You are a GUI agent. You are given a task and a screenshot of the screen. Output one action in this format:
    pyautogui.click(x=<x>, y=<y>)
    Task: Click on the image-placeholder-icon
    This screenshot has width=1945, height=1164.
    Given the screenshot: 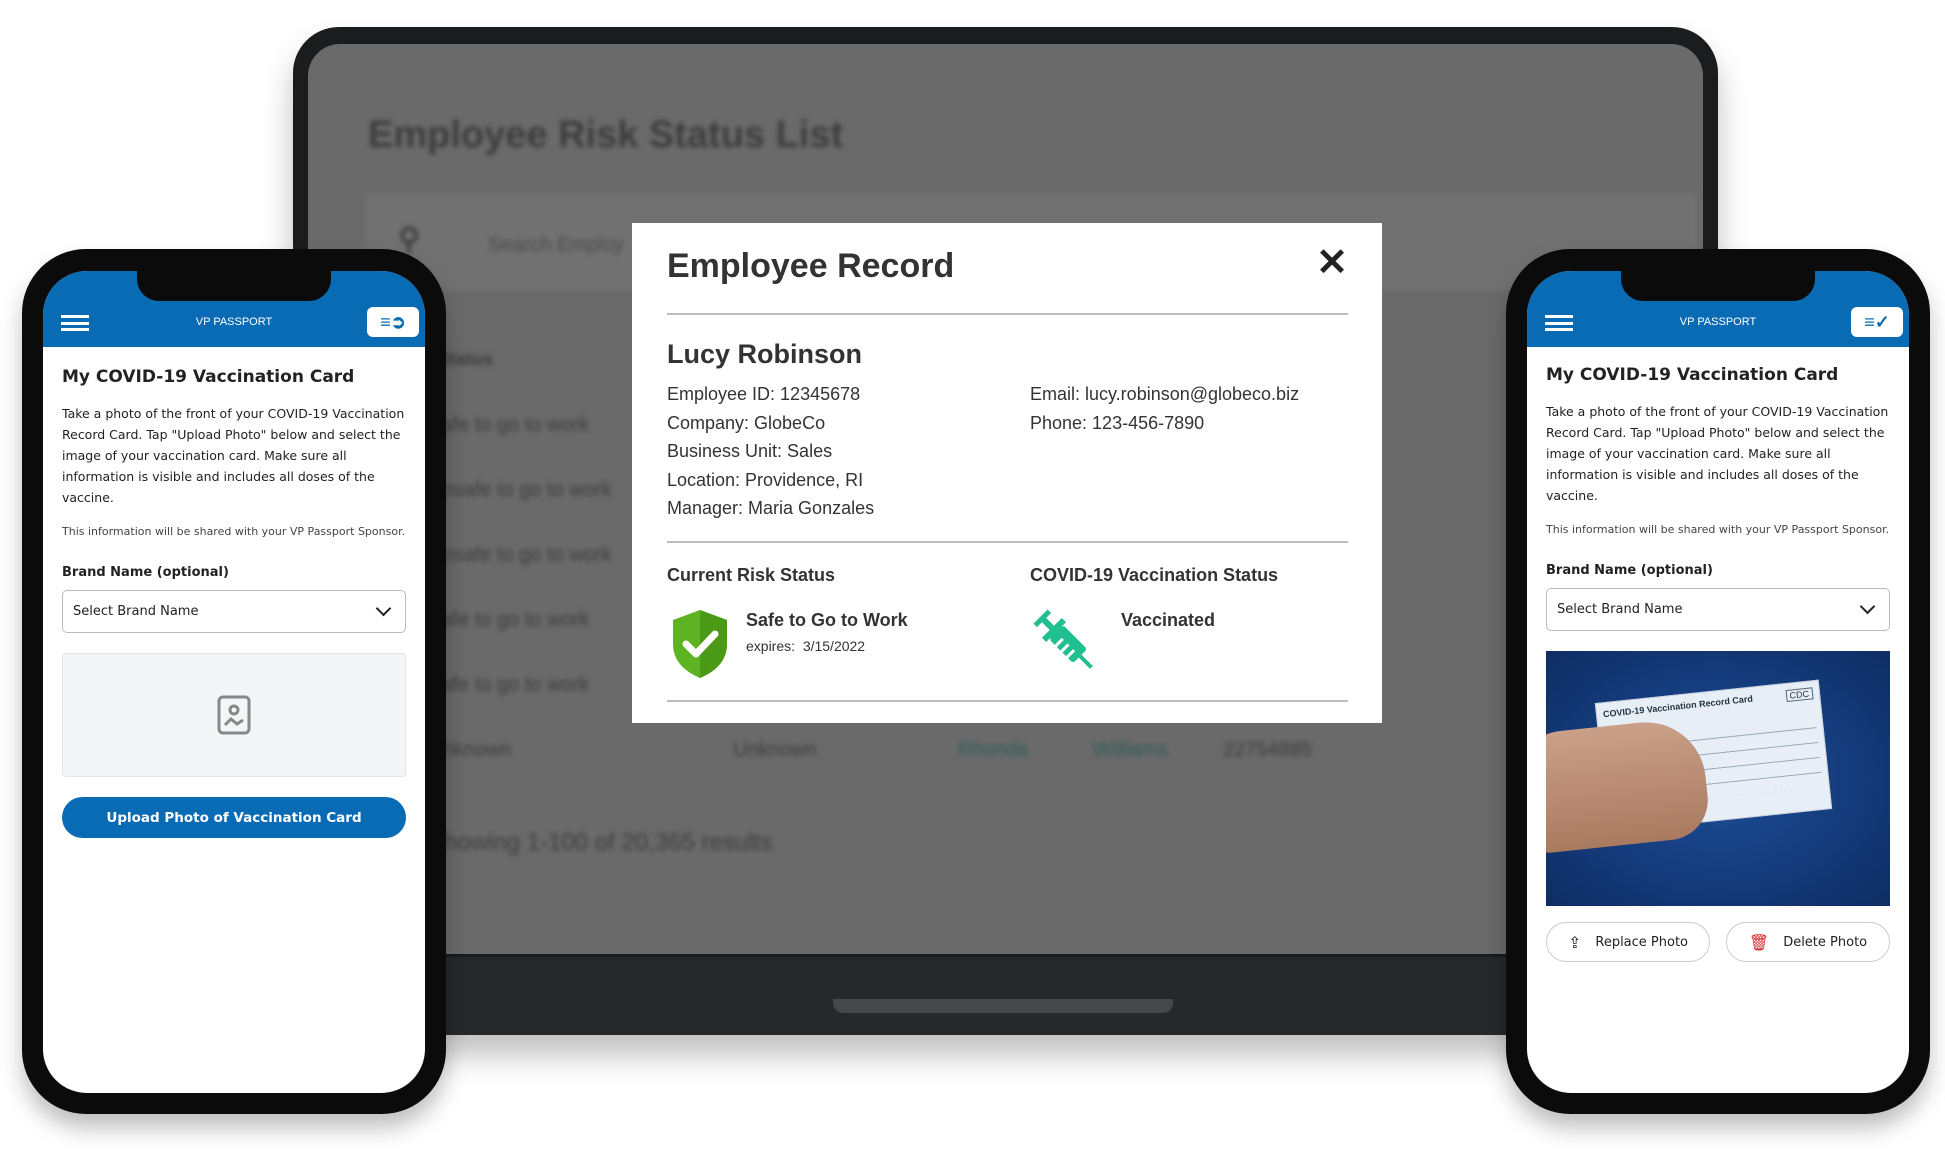 What is the action you would take?
    pyautogui.click(x=234, y=715)
    